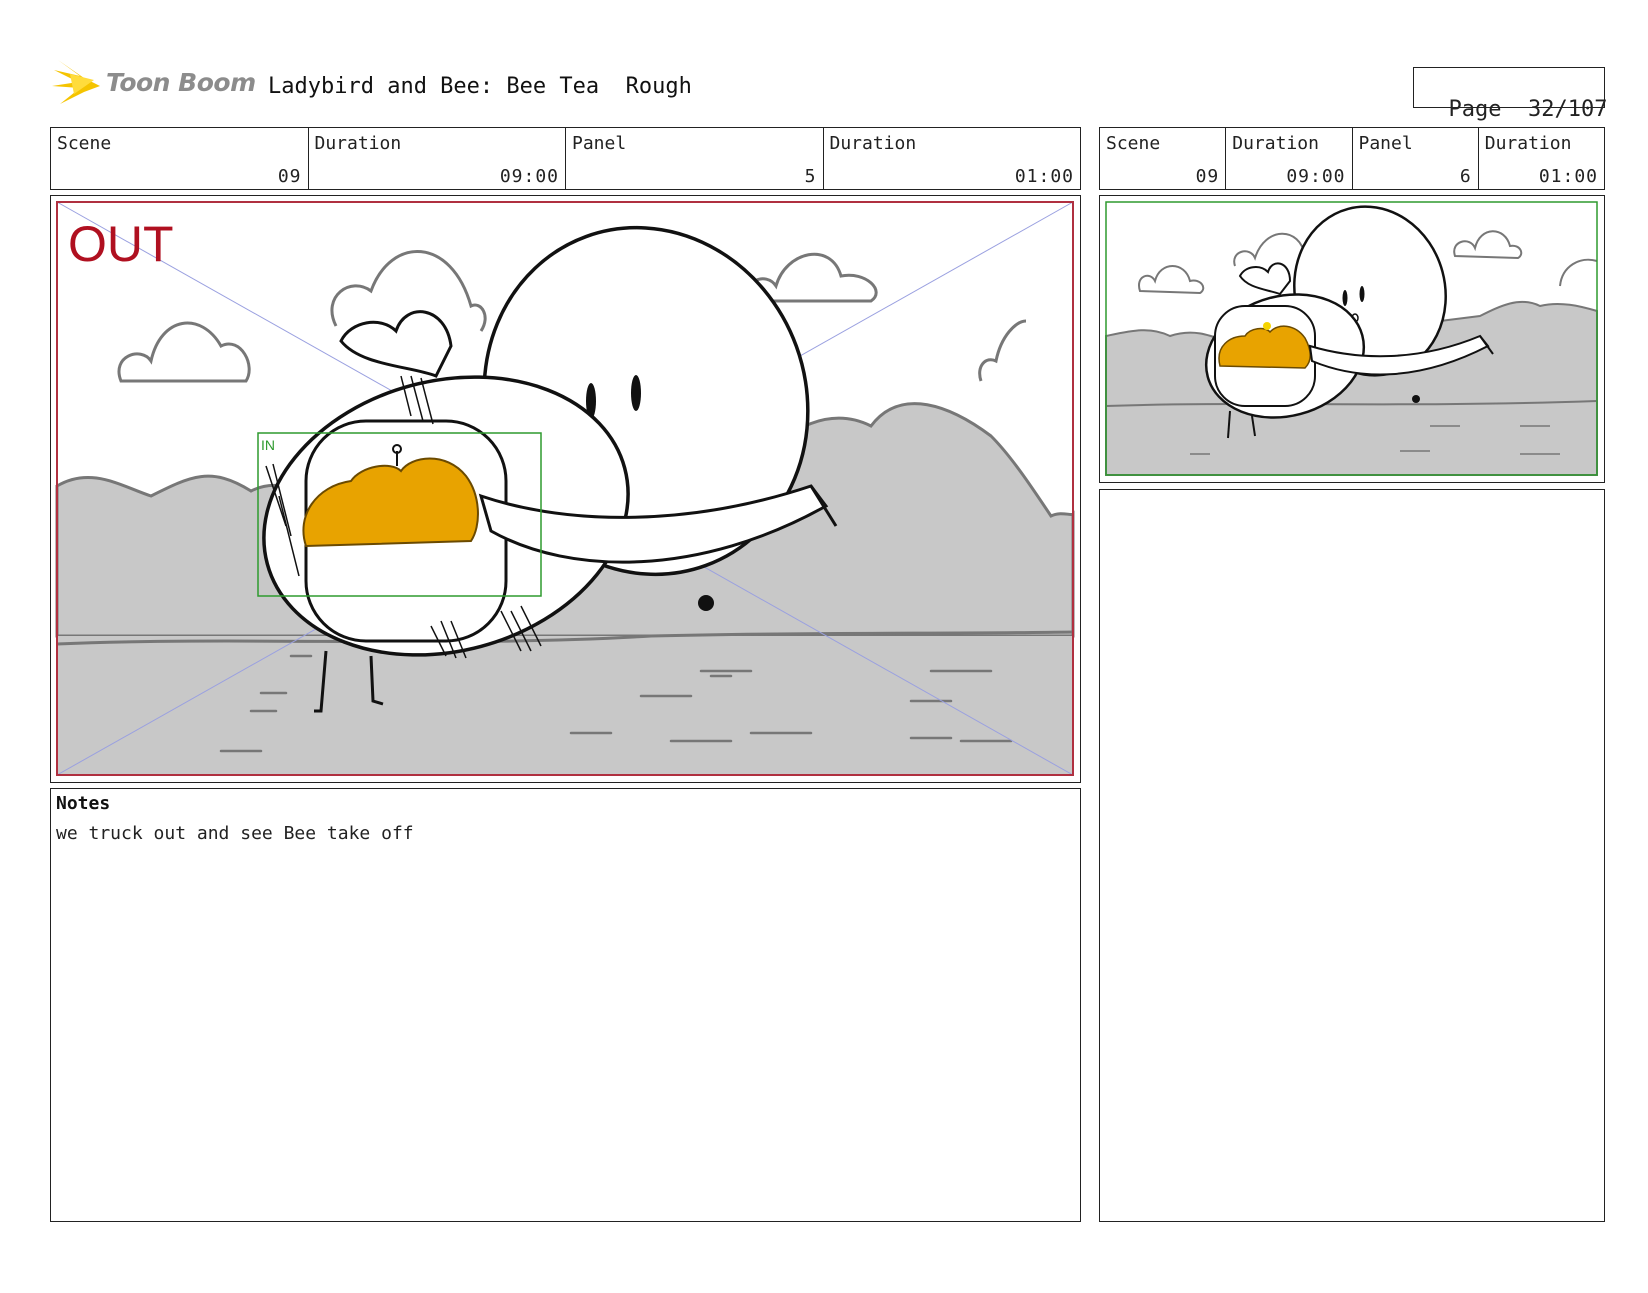 The image size is (1648, 1293). I want to click on logo-text: Toon Boom, so click(181, 82).